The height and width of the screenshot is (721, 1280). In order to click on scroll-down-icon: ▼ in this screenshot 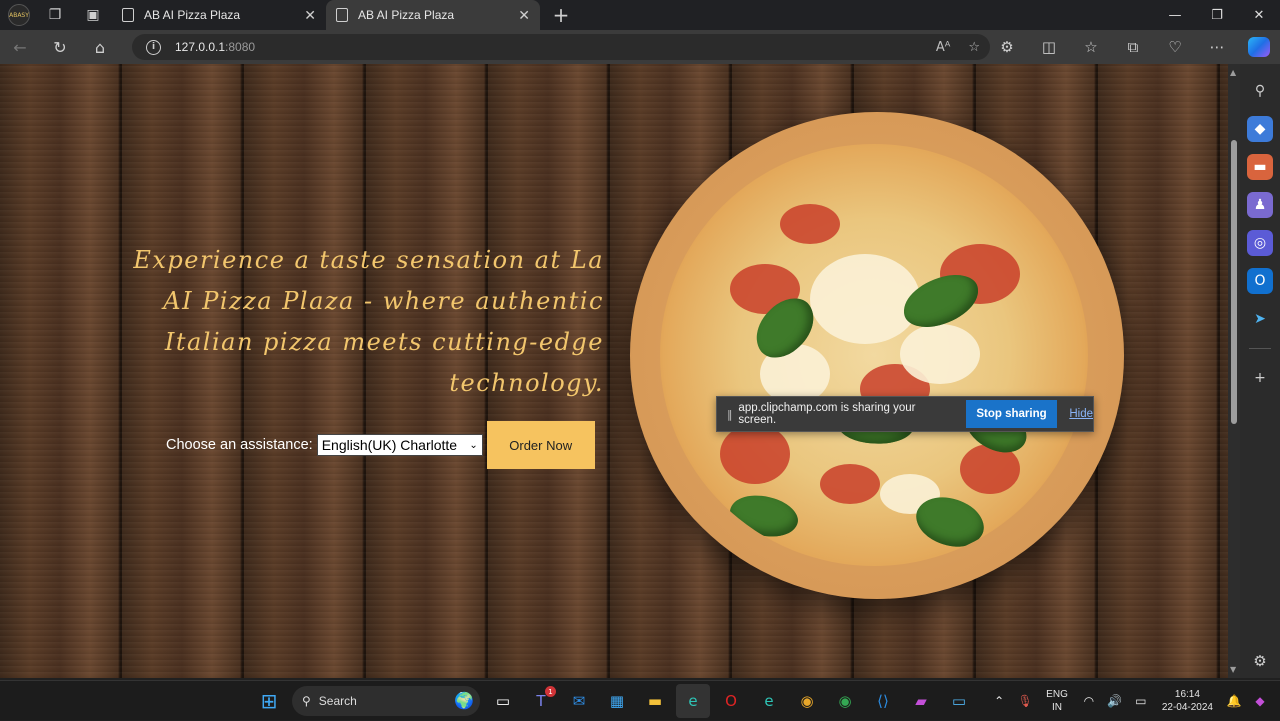, I will do `click(1233, 669)`.